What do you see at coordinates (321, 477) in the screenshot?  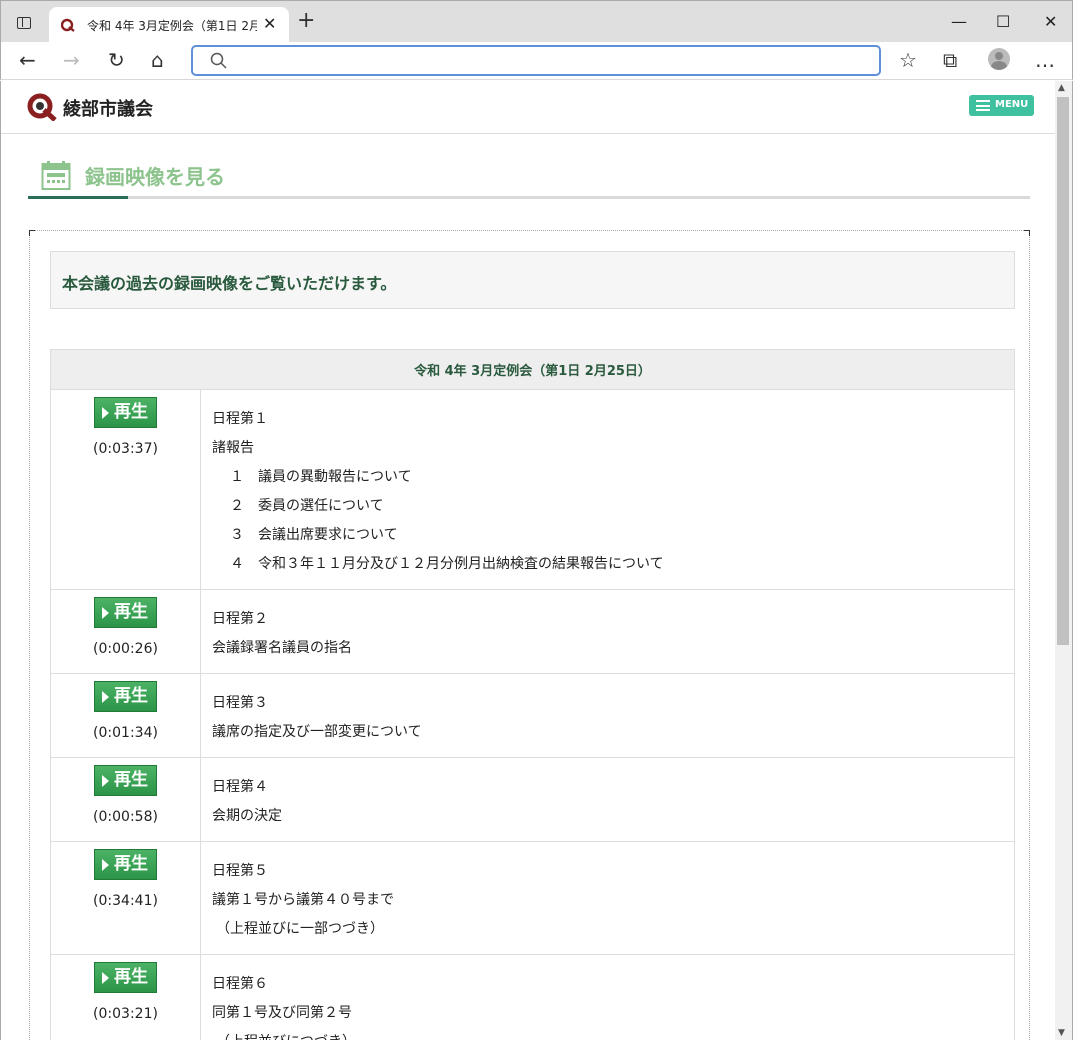 I see `agenda-line: １ 議員の異動報告について` at bounding box center [321, 477].